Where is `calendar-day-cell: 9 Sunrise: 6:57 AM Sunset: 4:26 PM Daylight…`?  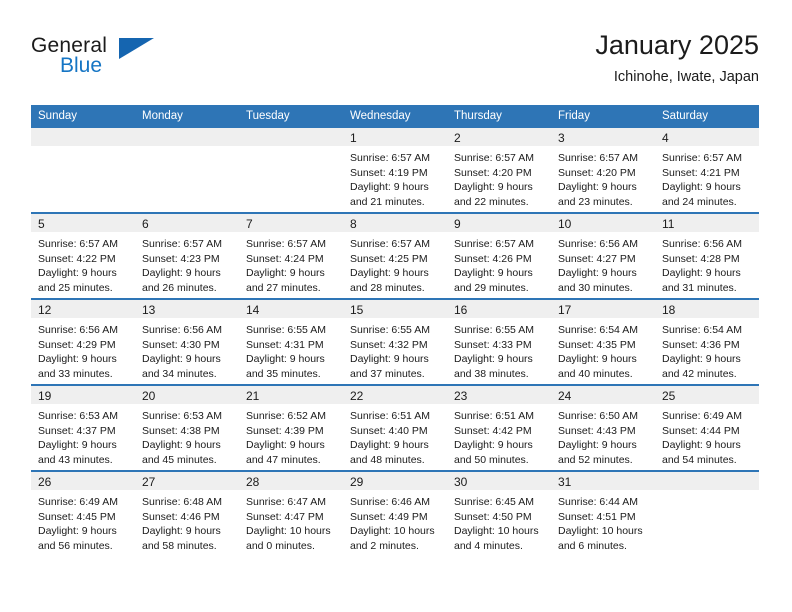 calendar-day-cell: 9 Sunrise: 6:57 AM Sunset: 4:26 PM Daylight… is located at coordinates (499, 255).